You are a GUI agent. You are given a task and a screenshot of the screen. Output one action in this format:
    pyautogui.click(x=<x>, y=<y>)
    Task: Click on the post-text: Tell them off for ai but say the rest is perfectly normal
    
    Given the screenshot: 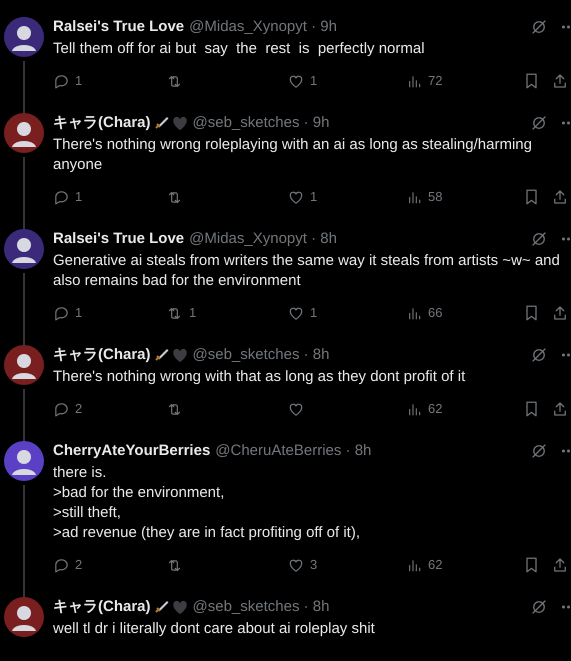 What is the action you would take?
    pyautogui.click(x=239, y=49)
    